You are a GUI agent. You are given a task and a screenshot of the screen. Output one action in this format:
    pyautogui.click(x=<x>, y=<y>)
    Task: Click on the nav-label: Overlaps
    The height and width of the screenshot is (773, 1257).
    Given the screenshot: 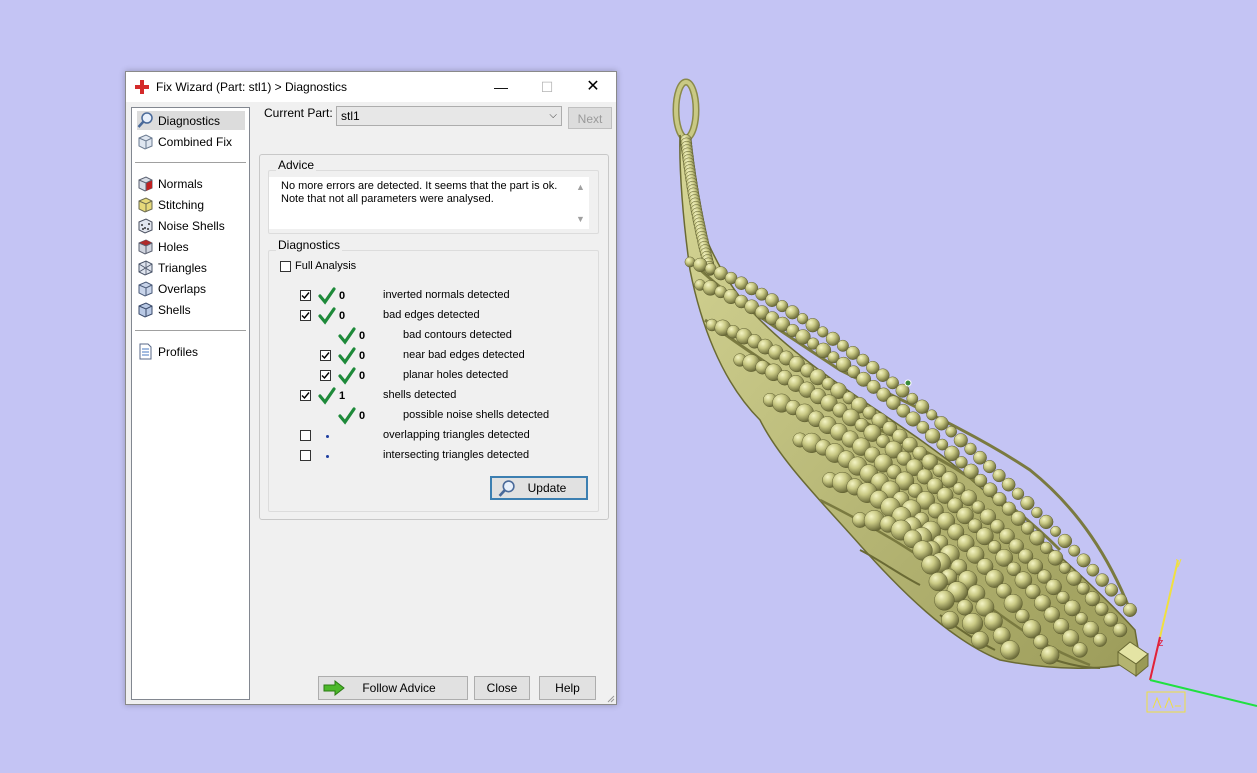 What is the action you would take?
    pyautogui.click(x=182, y=288)
    